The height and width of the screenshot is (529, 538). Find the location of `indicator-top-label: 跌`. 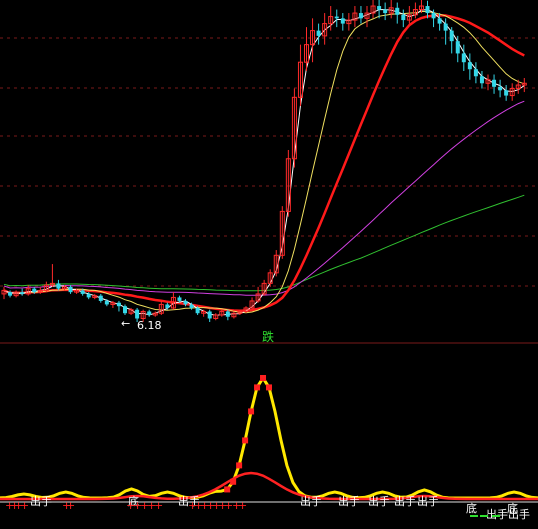

indicator-top-label: 跌 is located at coordinates (268, 336).